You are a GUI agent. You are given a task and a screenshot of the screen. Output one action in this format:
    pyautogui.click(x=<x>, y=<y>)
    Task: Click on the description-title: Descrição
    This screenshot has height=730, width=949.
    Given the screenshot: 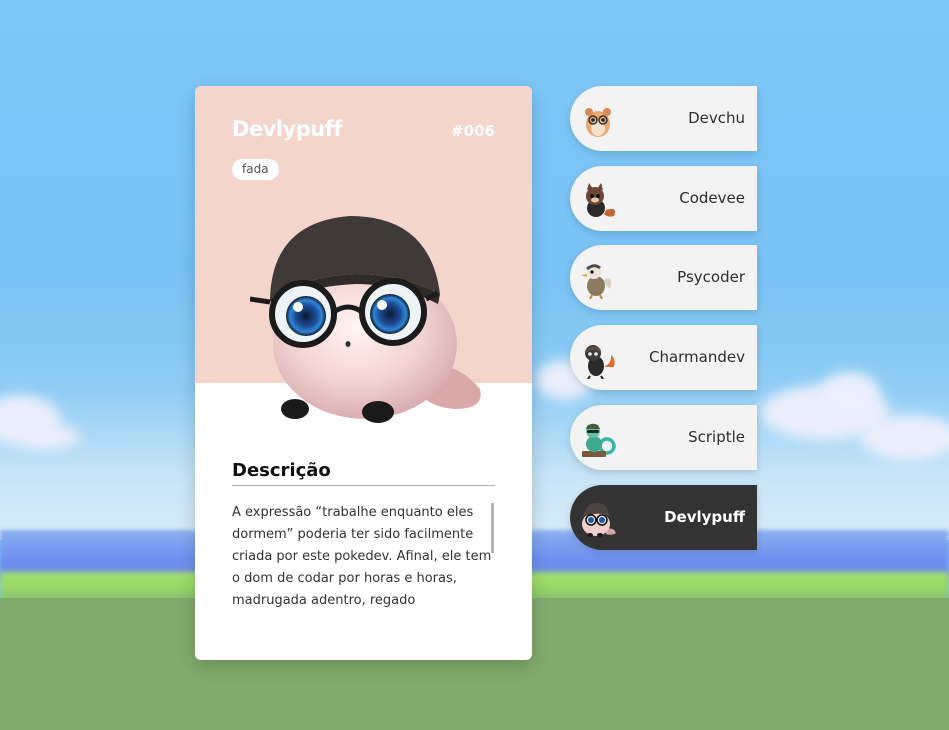 What is the action you would take?
    pyautogui.click(x=281, y=470)
    